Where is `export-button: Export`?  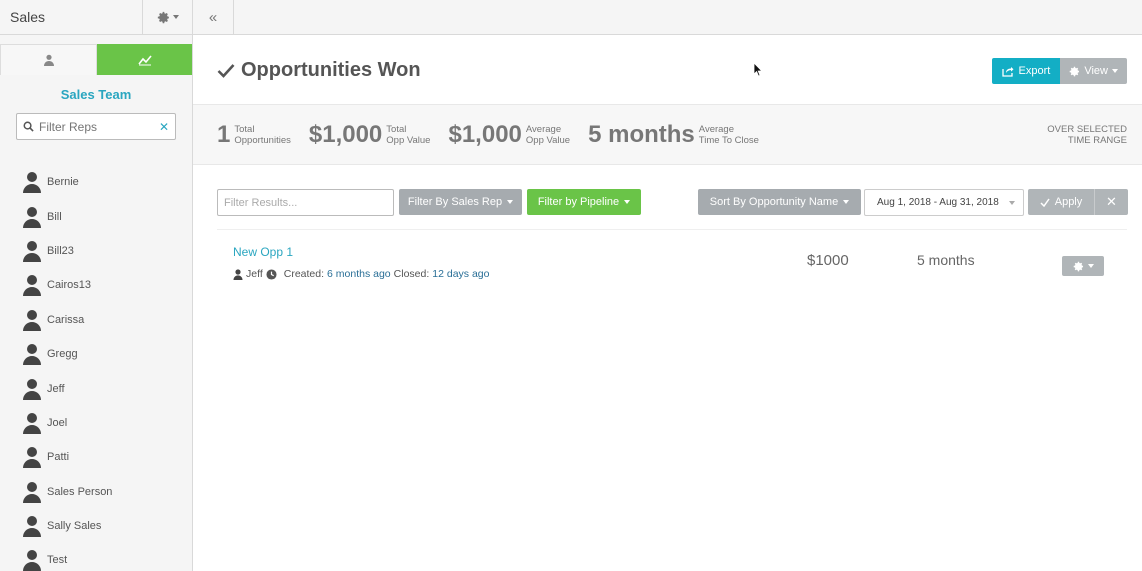
export-button: Export is located at coordinates (1026, 71).